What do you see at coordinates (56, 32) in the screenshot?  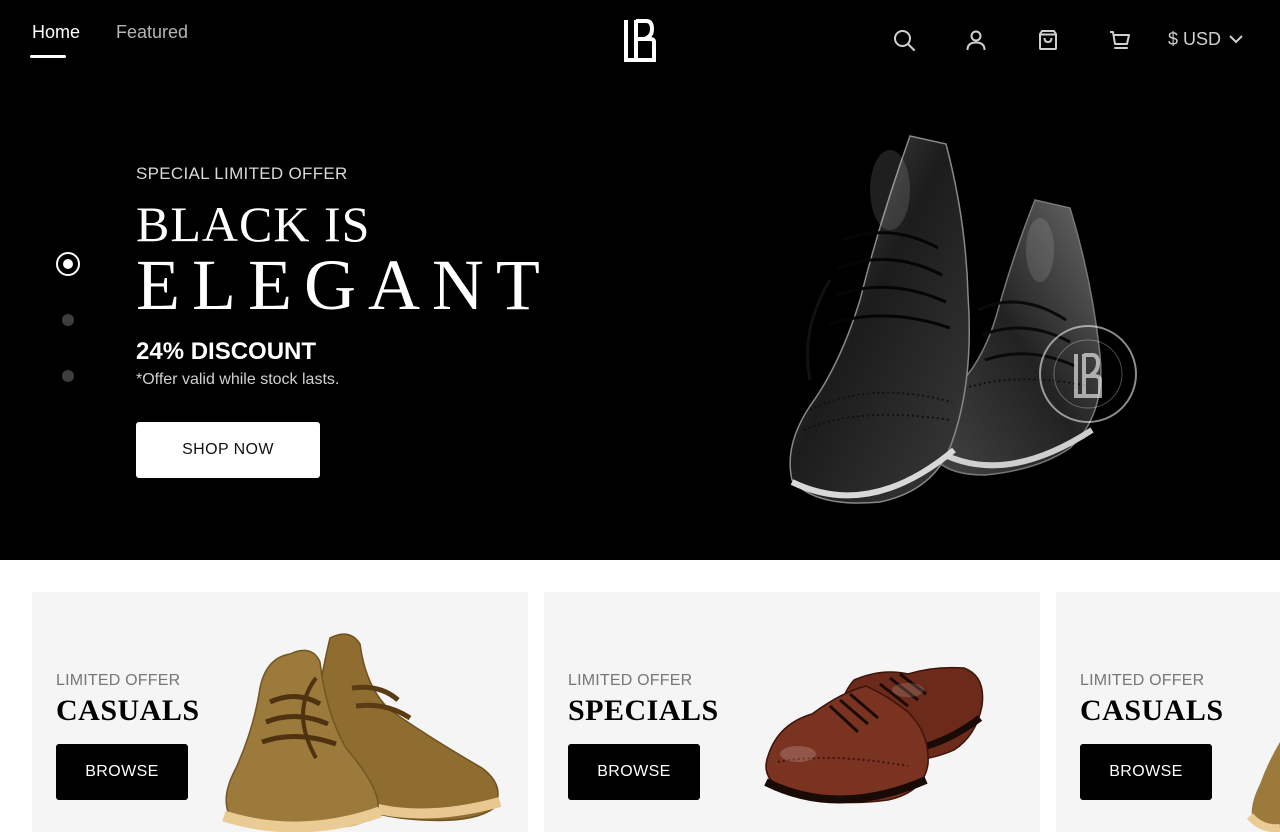 I see `nav-home: Home` at bounding box center [56, 32].